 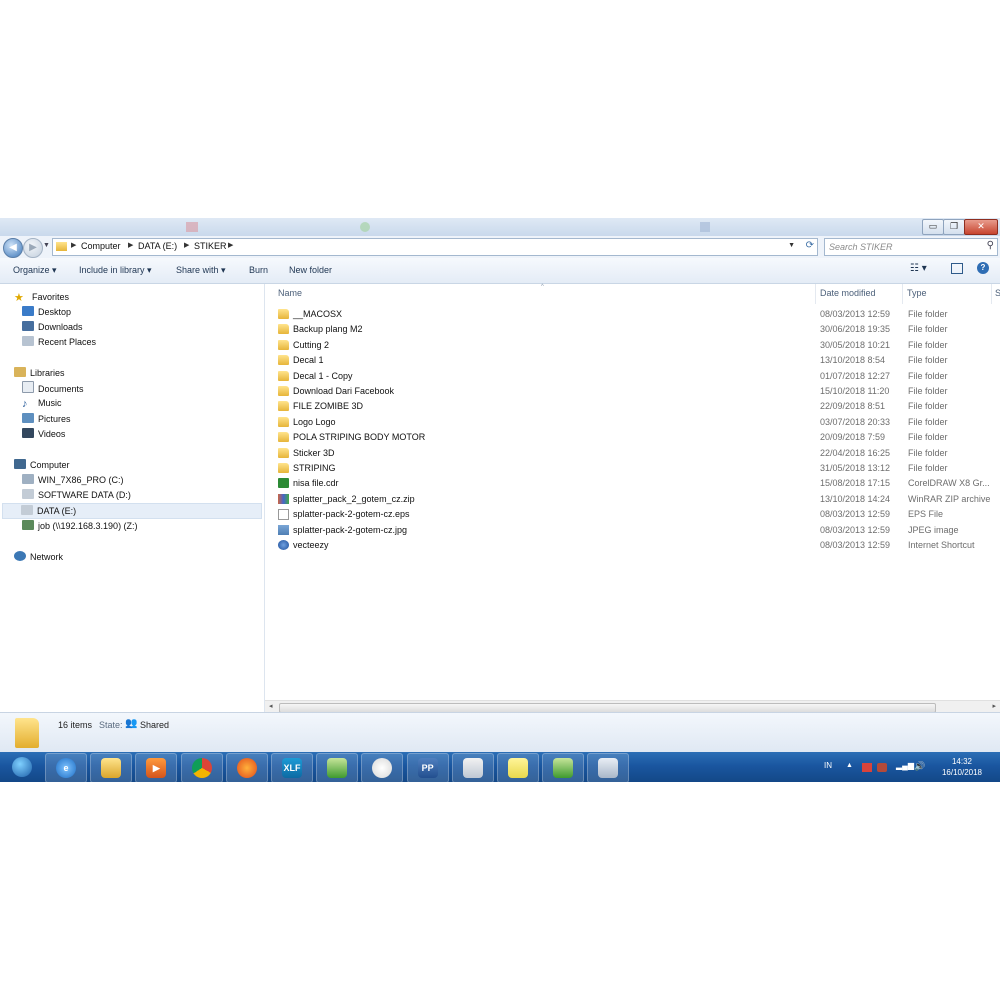 What do you see at coordinates (828, 765) in the screenshot?
I see `input-language: IN` at bounding box center [828, 765].